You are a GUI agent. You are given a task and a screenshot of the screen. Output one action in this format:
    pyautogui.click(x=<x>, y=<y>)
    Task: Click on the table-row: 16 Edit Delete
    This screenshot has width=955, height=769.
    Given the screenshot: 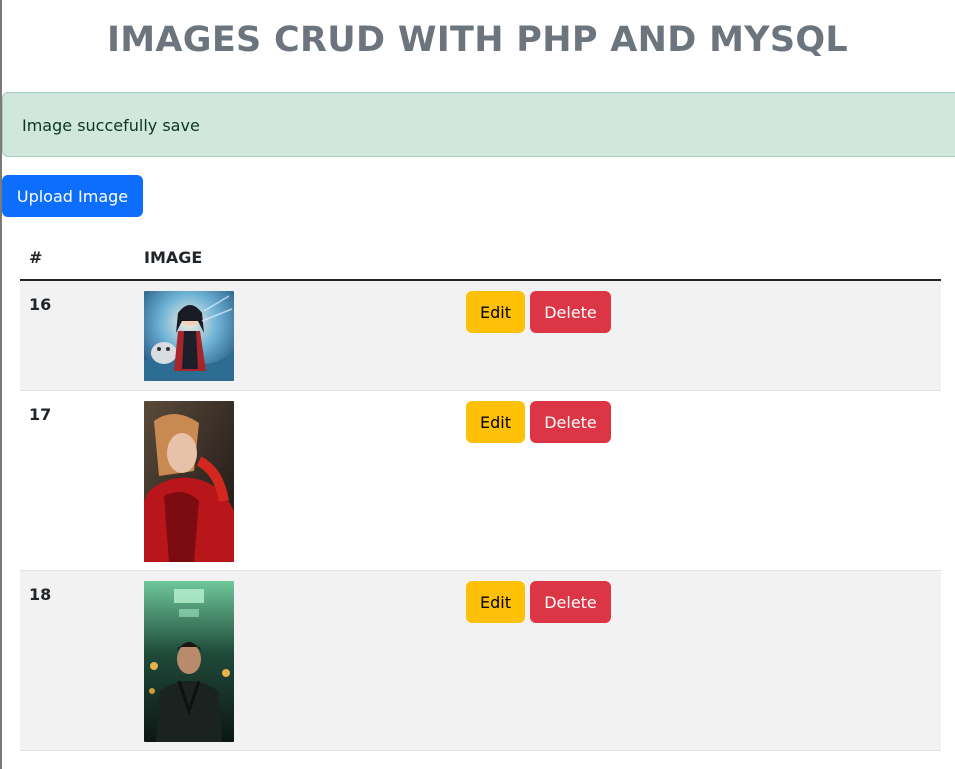 What is the action you would take?
    pyautogui.click(x=480, y=336)
    